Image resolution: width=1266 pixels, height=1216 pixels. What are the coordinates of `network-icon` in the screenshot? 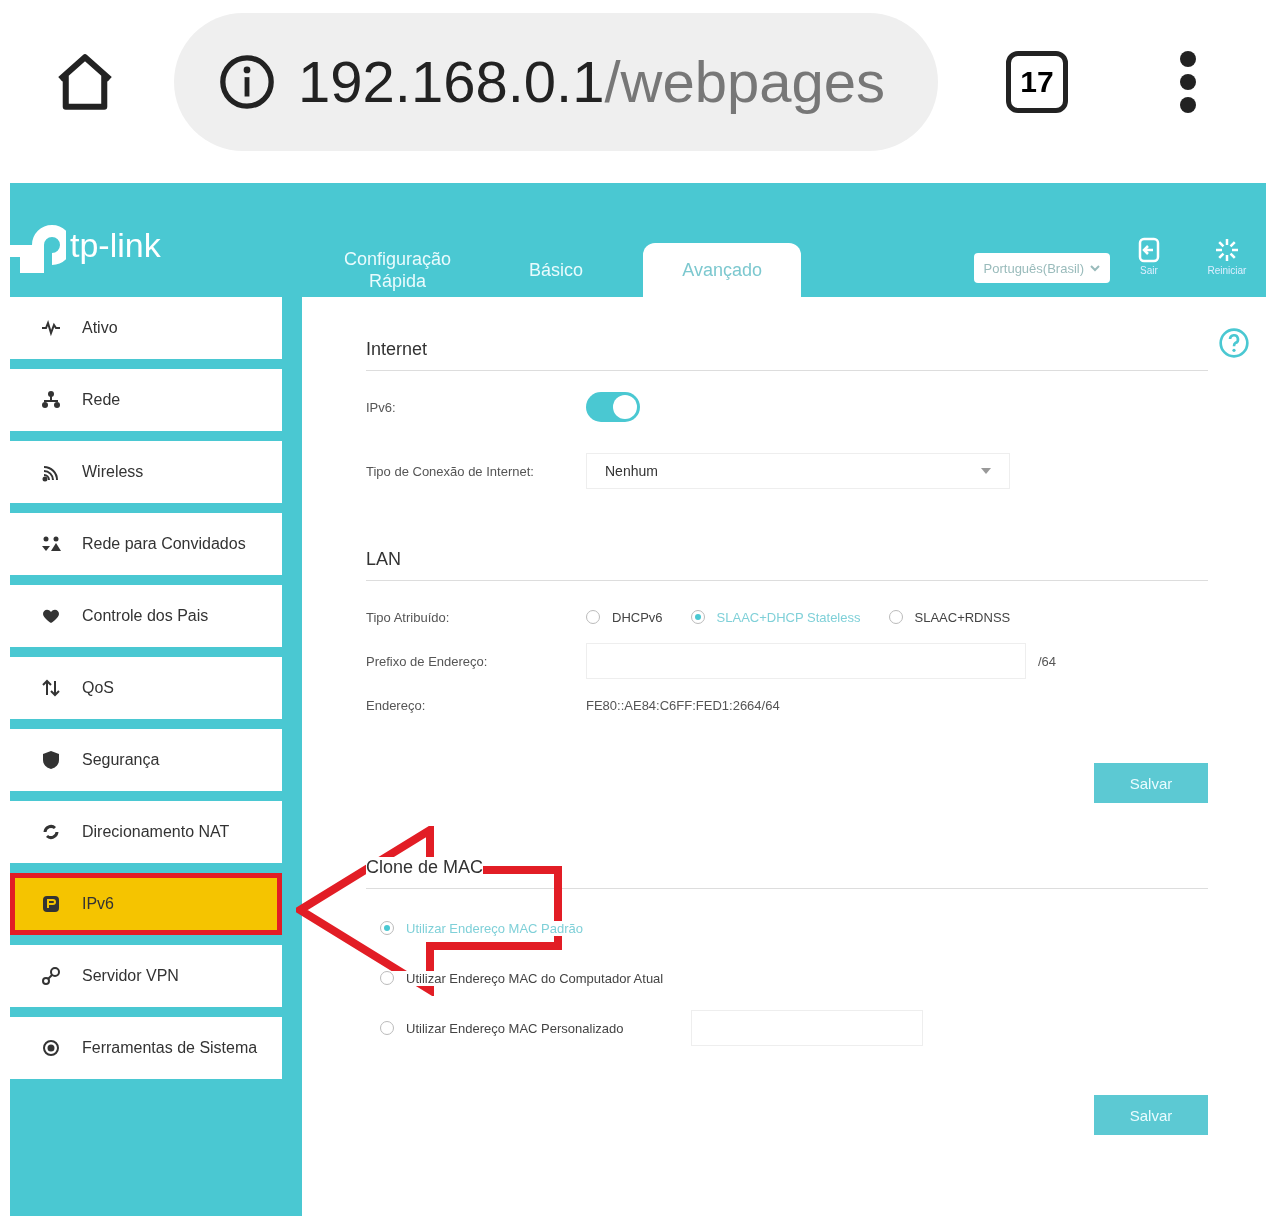 It's located at (51, 400).